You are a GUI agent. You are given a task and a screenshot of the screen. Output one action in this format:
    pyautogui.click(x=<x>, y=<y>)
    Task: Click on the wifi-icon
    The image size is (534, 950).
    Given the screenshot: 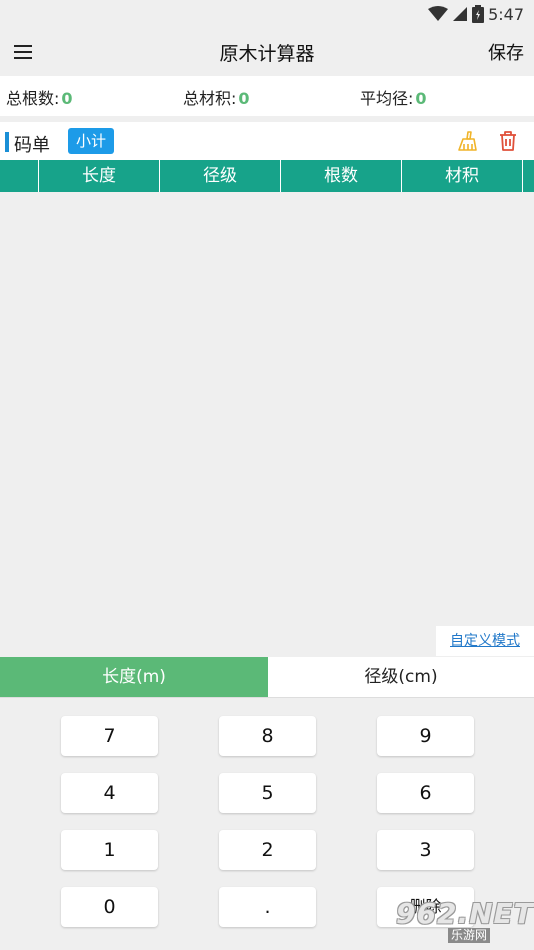 What is the action you would take?
    pyautogui.click(x=438, y=14)
    